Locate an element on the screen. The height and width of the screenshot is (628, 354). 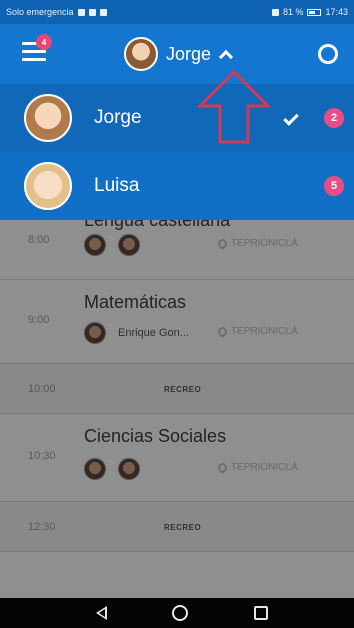
recents-icon is located at coordinates (261, 613).